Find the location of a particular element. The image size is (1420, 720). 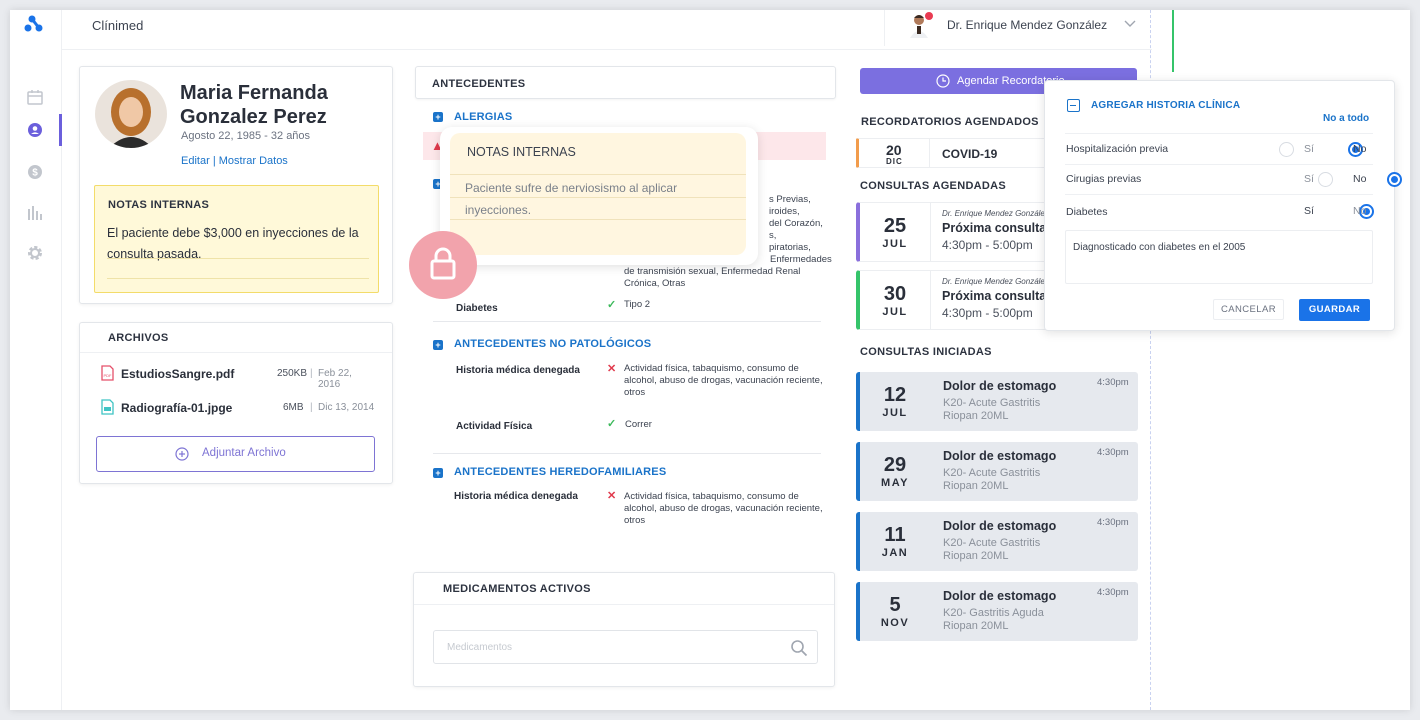

popup-title: AGREGAR HISTORIA CLÍNICA is located at coordinates (1166, 105).